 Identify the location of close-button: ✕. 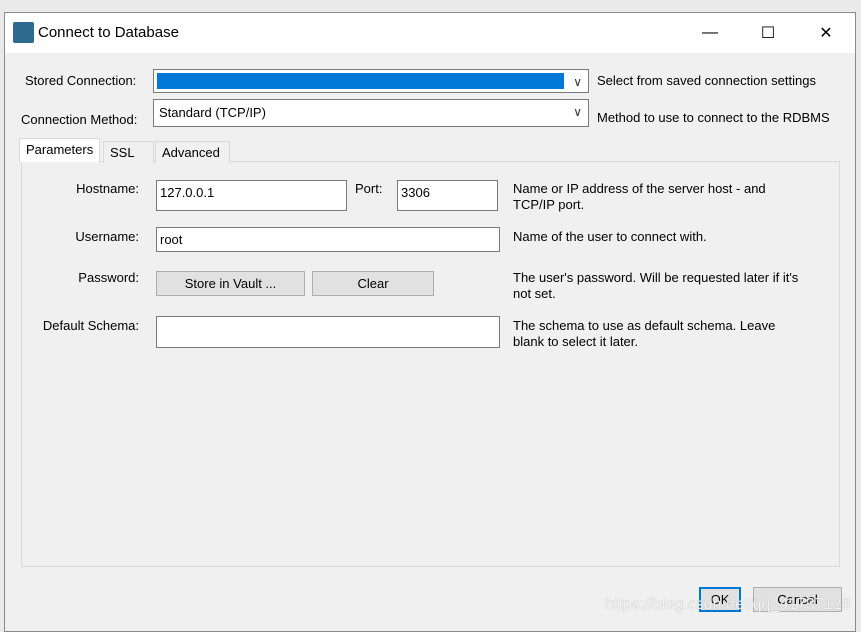
(826, 33).